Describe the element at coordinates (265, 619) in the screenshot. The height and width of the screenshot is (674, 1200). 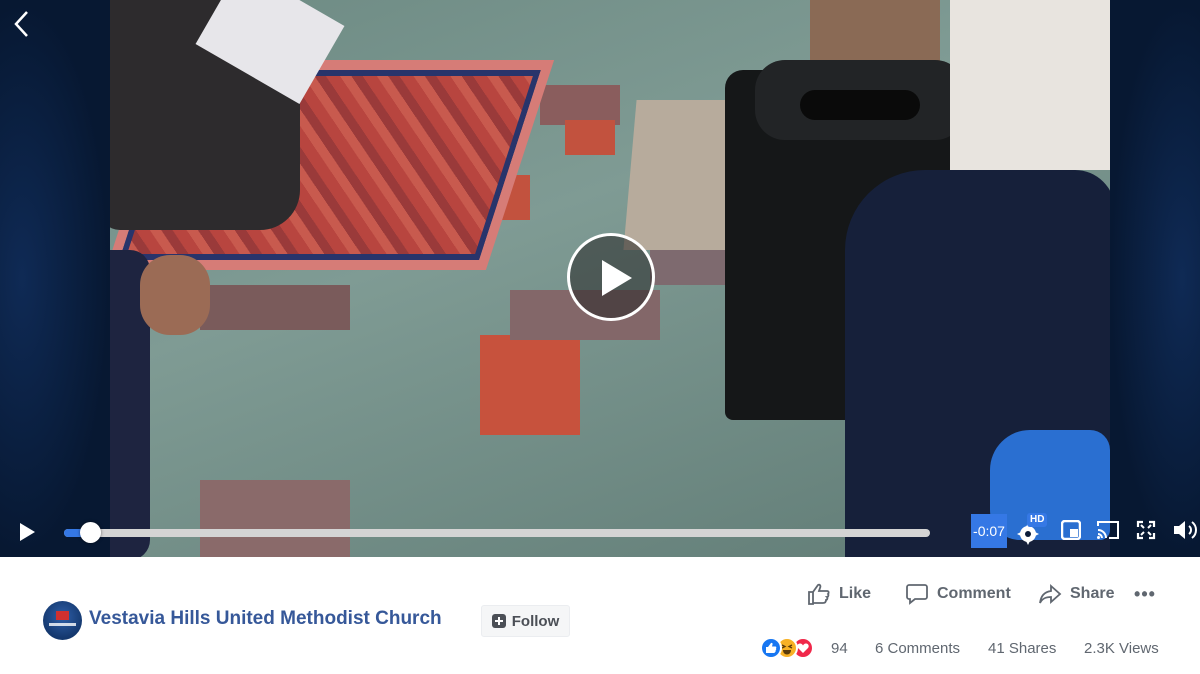
I see `page-name-link: Vestavia Hills United Methodist Church` at that location.